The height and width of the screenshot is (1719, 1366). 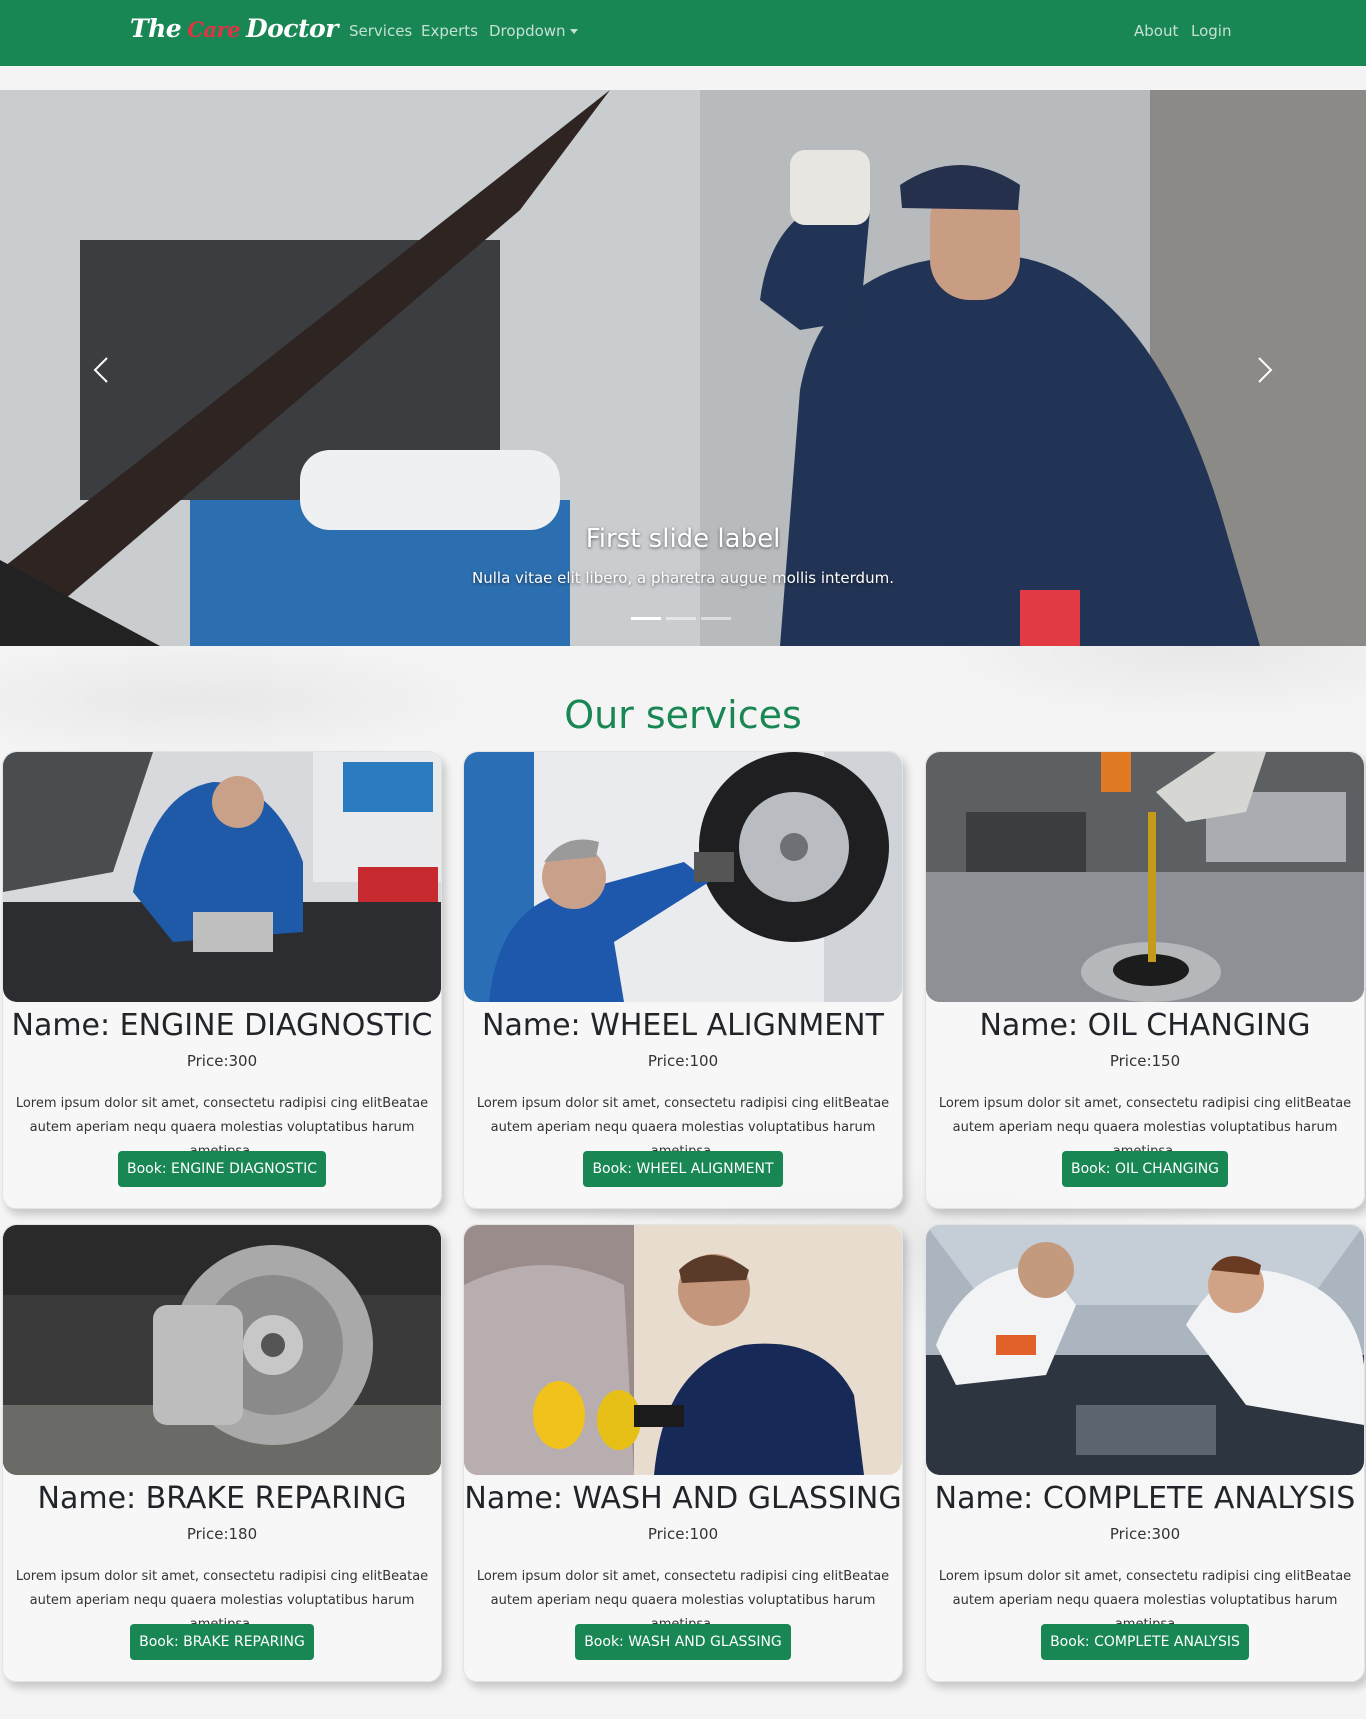 I want to click on services-heading: Our services, so click(x=683, y=715).